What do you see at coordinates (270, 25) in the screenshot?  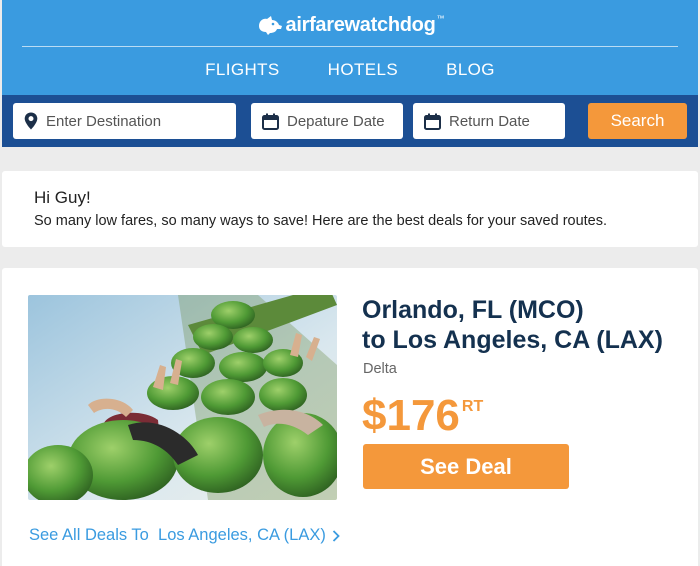 I see `dog-icon` at bounding box center [270, 25].